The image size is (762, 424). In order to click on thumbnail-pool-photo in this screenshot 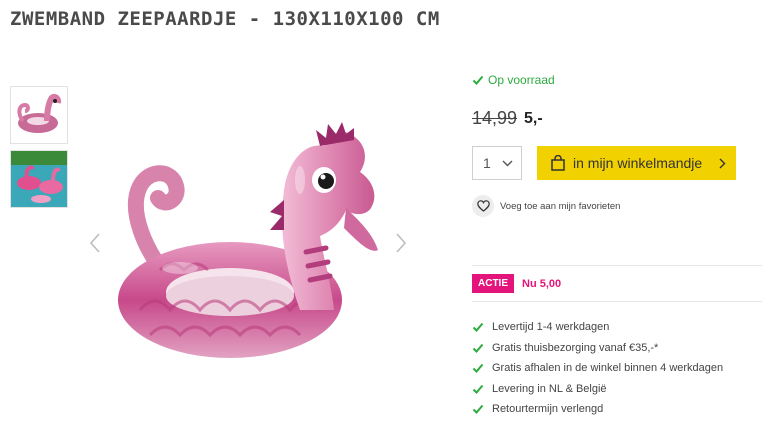, I will do `click(39, 179)`.